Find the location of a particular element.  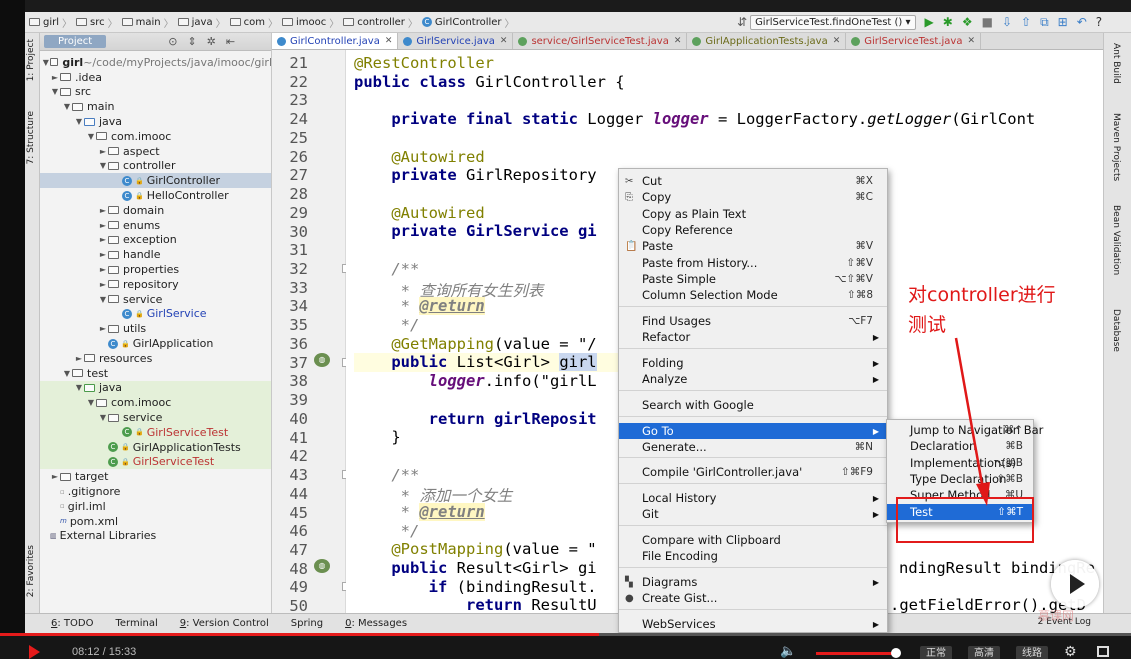

vcs-commit-icon: ⇧ is located at coordinates (1026, 22).